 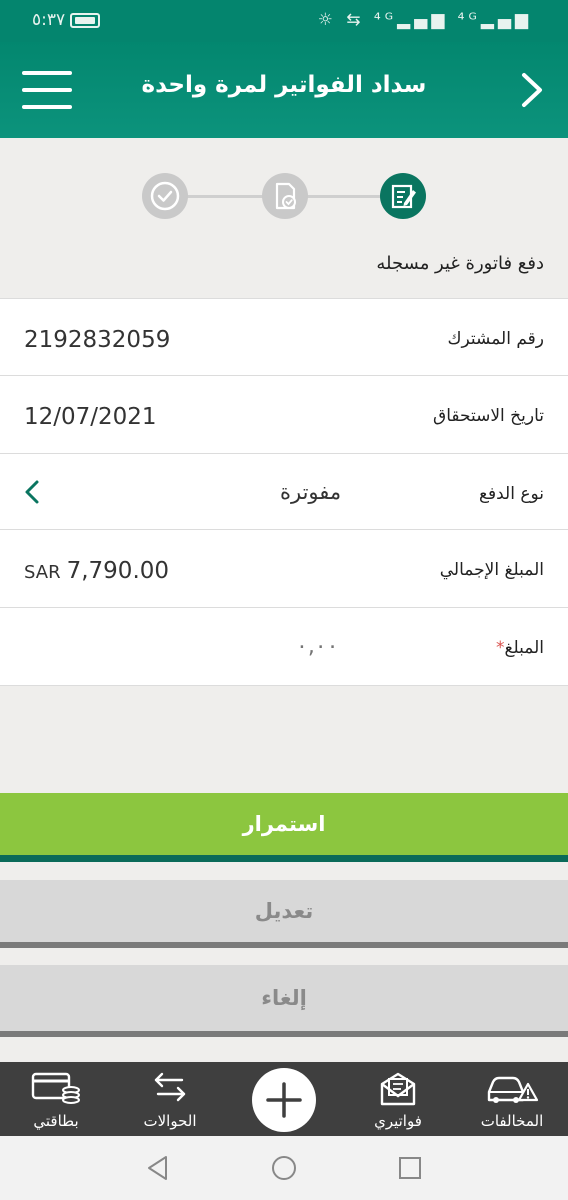 What do you see at coordinates (495, 339) in the screenshot?
I see `subscriber-label: رقم المشترك` at bounding box center [495, 339].